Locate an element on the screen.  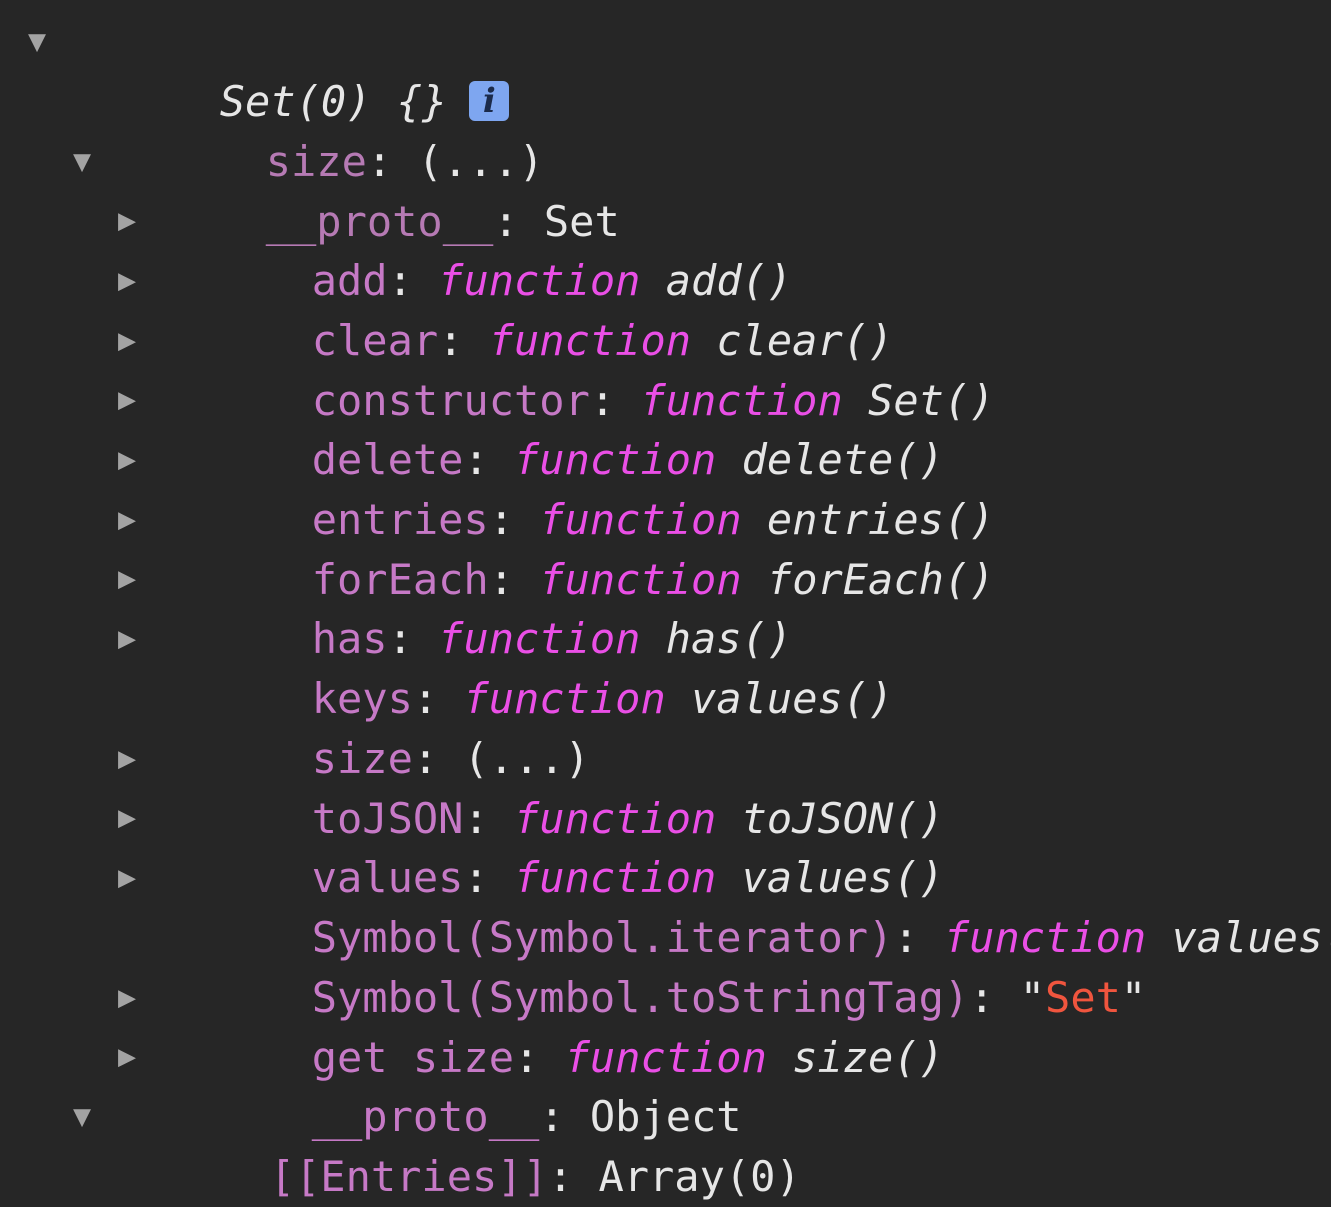
string-quote-open: " is located at coordinates (1032, 997).